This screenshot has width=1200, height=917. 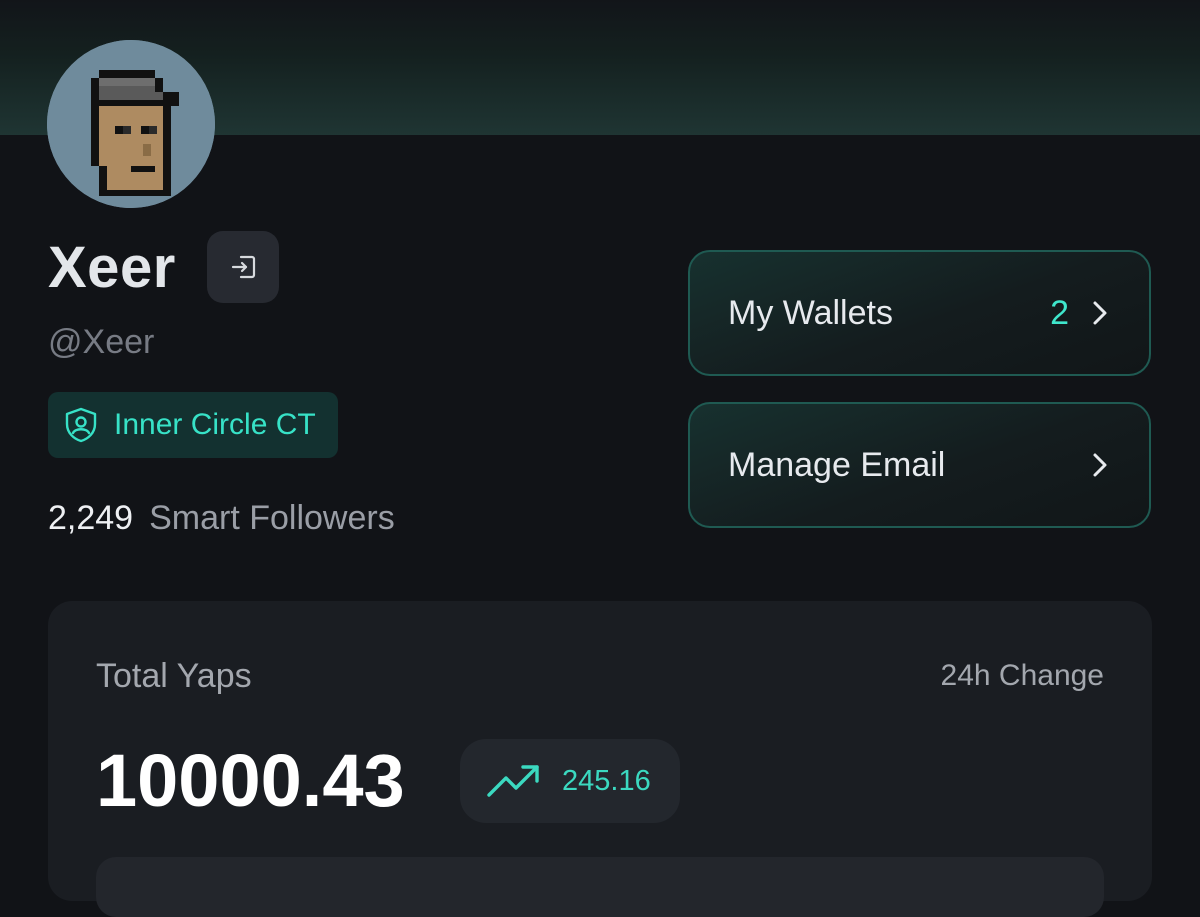 What do you see at coordinates (919, 313) in the screenshot?
I see `my-wallets-button: My Wallets 2` at bounding box center [919, 313].